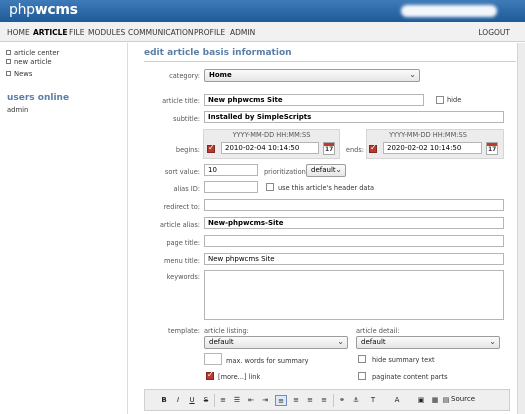 Image resolution: width=525 pixels, height=414 pixels. Describe the element at coordinates (209, 32) in the screenshot. I see `nav-profile: PROFILE` at that location.